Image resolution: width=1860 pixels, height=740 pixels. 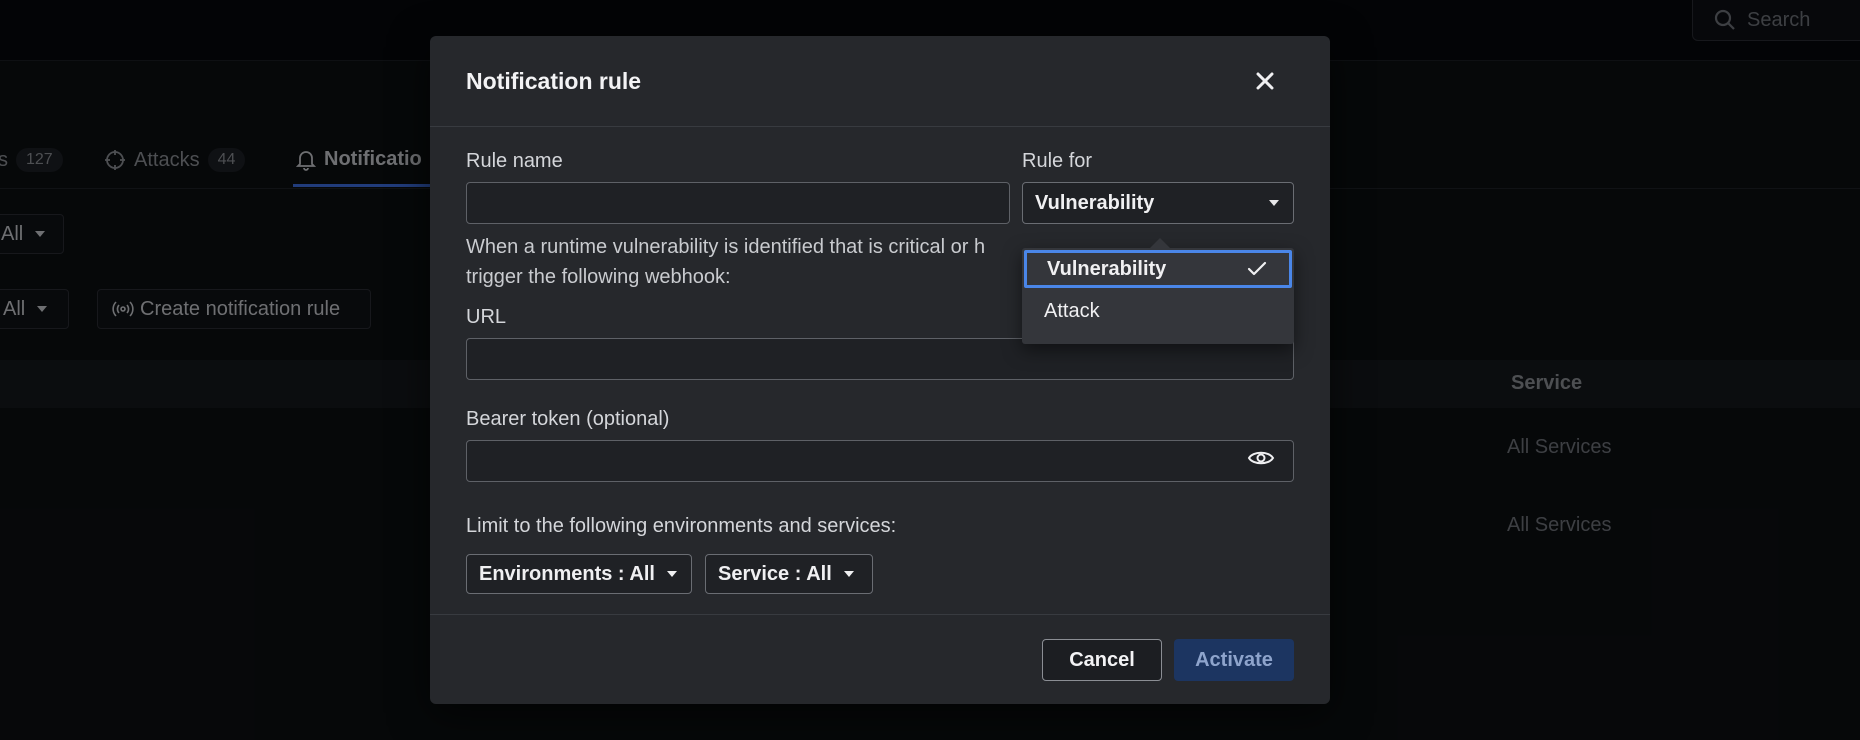 What do you see at coordinates (1057, 161) in the screenshot?
I see `rule-for-label: Rule for` at bounding box center [1057, 161].